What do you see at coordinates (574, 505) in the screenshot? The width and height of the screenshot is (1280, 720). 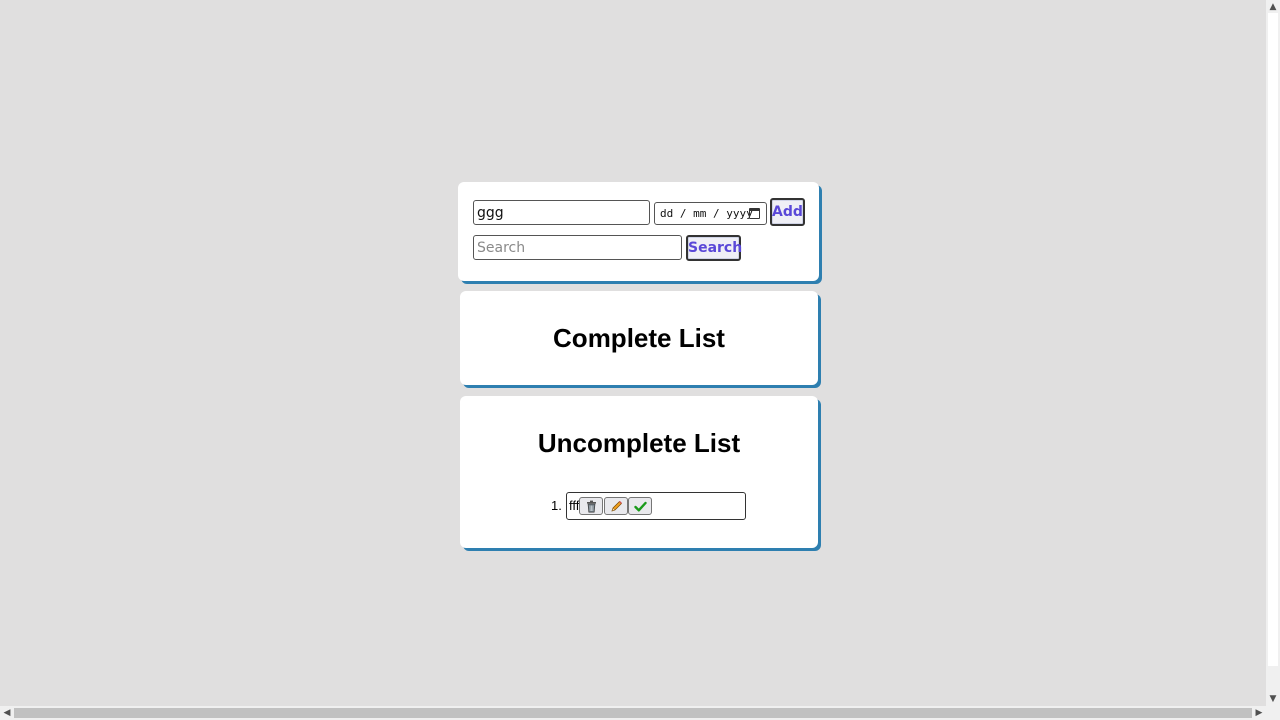 I see `list-item-text: fff` at bounding box center [574, 505].